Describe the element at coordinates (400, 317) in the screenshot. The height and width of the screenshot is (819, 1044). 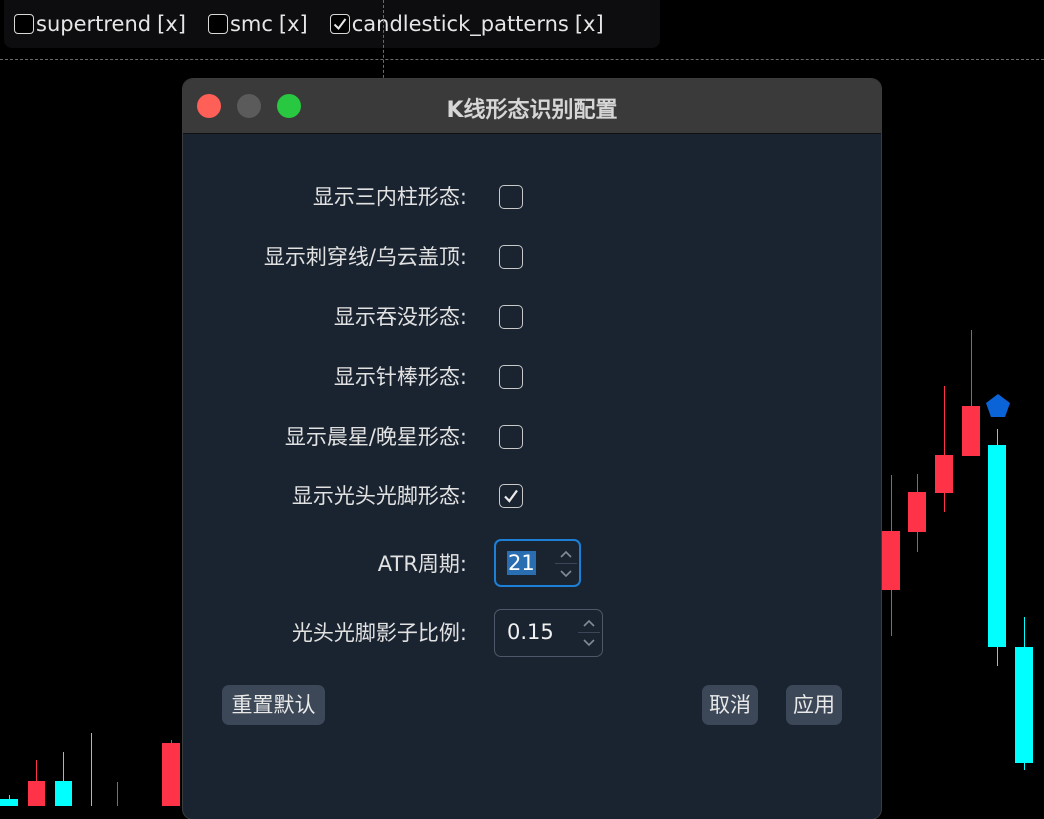
I see `option-label: 显示吞没形态:` at that location.